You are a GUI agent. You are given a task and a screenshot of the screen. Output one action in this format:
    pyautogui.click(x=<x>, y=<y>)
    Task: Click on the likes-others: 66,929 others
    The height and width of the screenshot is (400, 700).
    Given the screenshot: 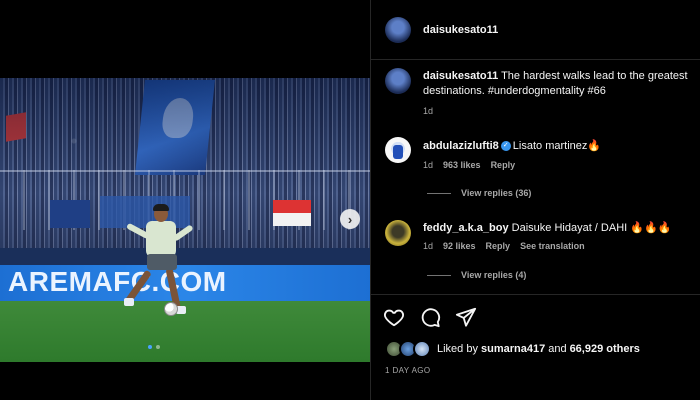 What is the action you would take?
    pyautogui.click(x=605, y=349)
    